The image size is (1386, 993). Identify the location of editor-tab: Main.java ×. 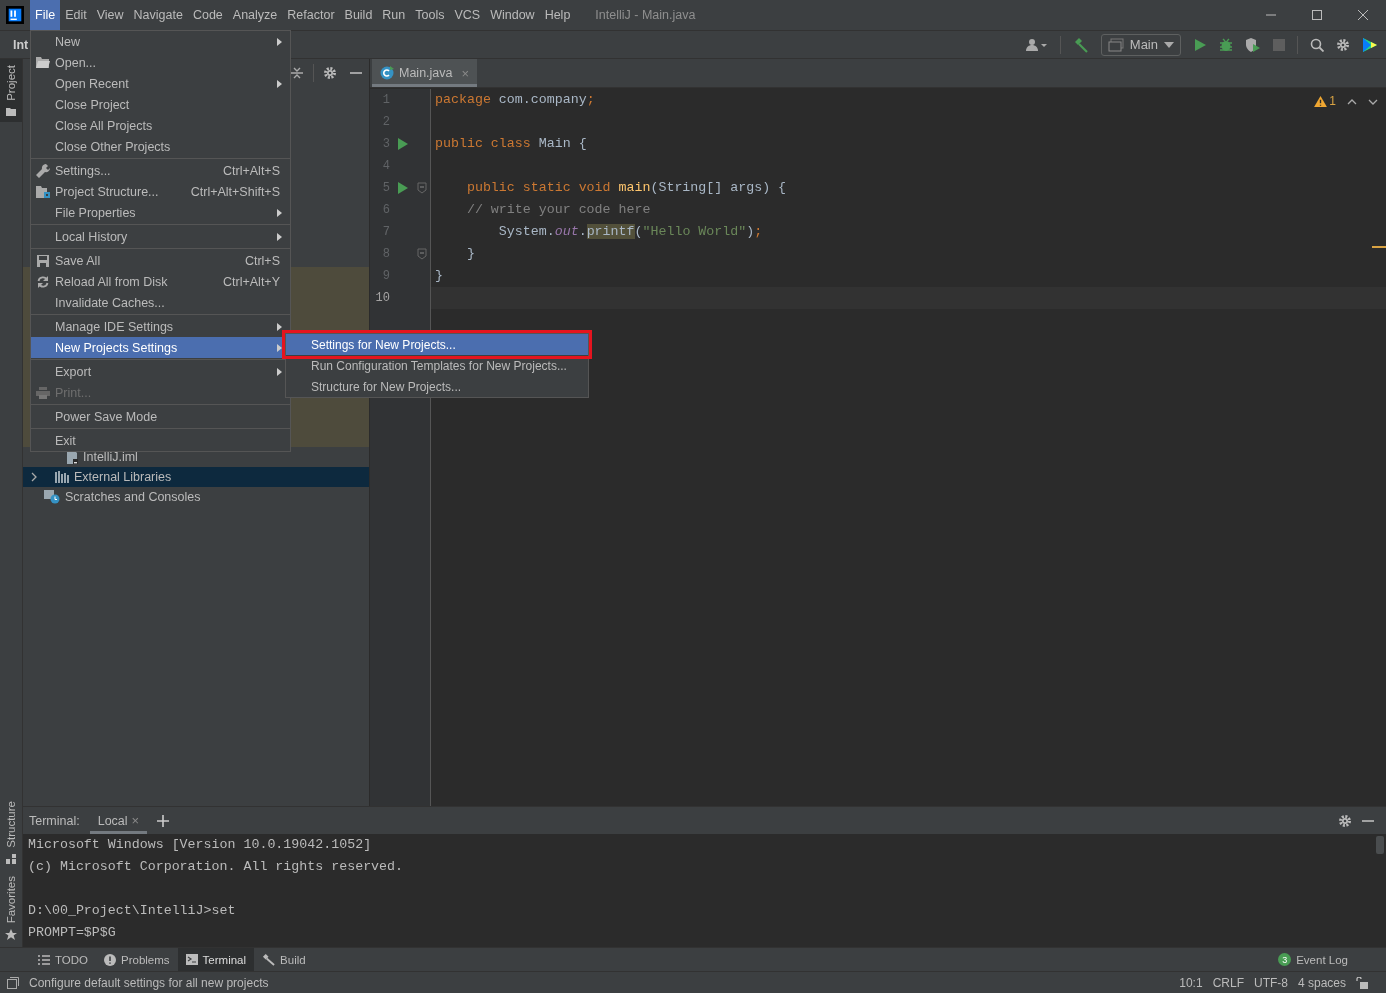
(425, 73).